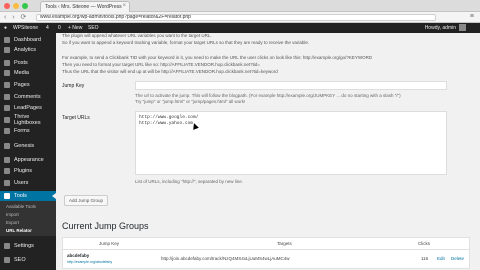 The height and width of the screenshot is (270, 480). I want to click on sidebar-item-plugins: Plugins, so click(28, 171).